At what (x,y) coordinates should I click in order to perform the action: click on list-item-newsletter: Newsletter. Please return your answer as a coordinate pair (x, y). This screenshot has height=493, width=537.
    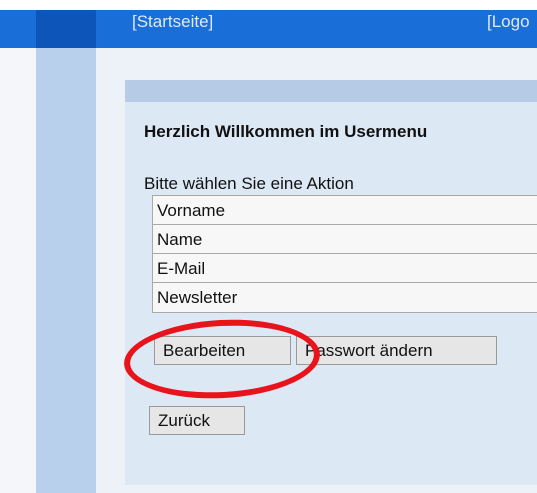
    Looking at the image, I should click on (345, 297).